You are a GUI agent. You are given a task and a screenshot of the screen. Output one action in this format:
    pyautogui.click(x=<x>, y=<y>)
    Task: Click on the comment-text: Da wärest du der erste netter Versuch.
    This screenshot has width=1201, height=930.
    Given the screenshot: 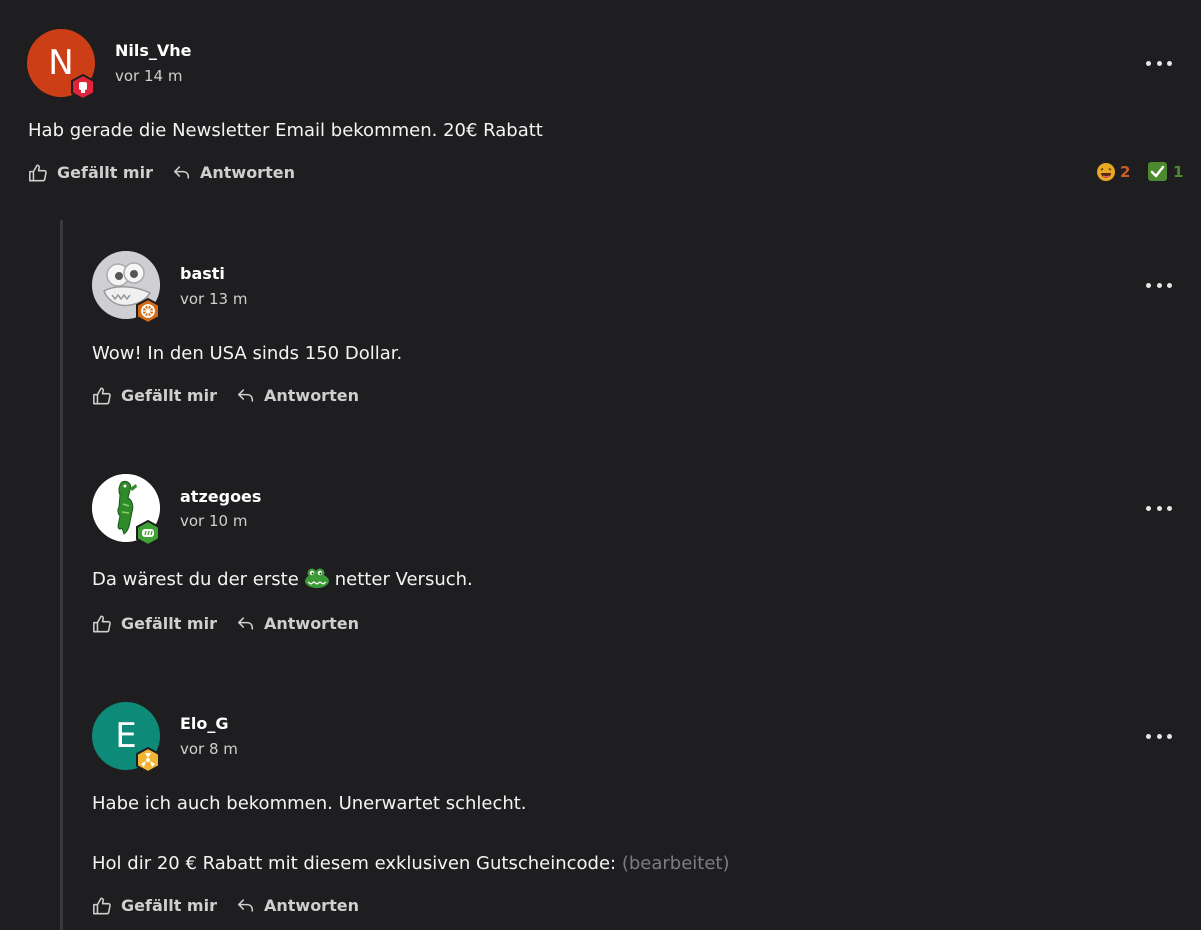 What is the action you would take?
    pyautogui.click(x=282, y=578)
    